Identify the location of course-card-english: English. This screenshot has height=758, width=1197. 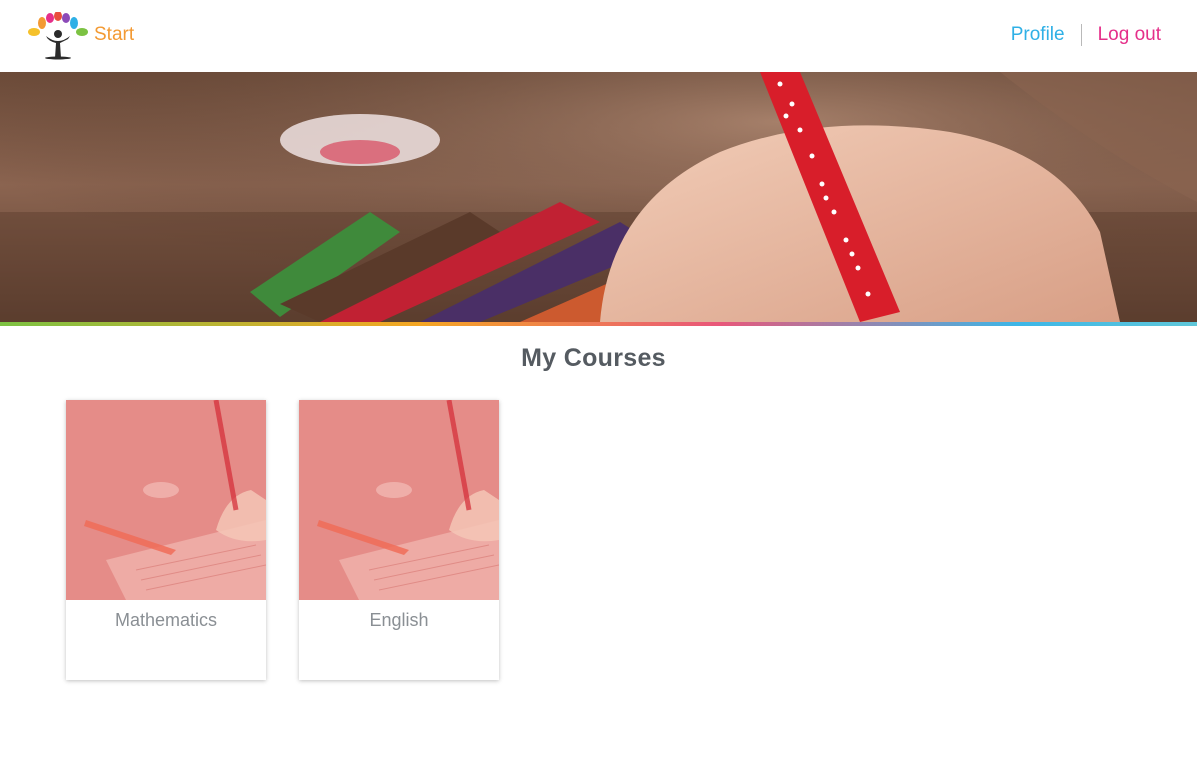
(399, 540).